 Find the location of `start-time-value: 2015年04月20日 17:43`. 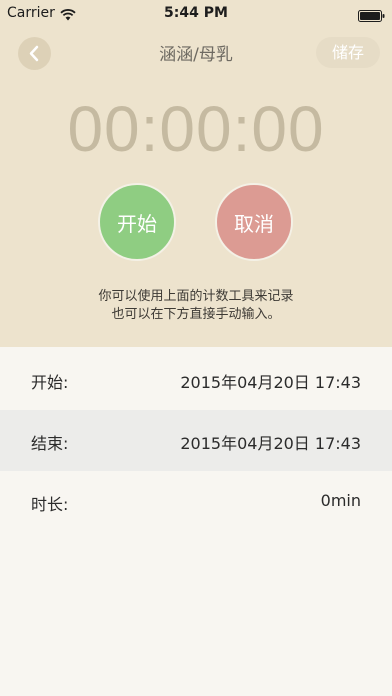

start-time-value: 2015年04月20日 17:43 is located at coordinates (270, 381).